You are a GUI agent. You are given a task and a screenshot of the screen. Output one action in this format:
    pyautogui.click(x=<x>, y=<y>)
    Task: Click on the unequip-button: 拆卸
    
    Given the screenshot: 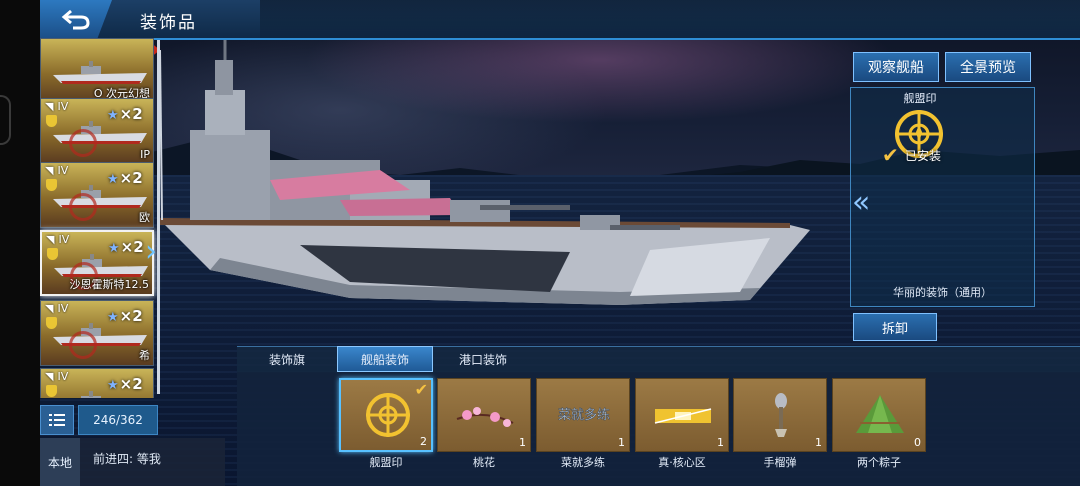 What is the action you would take?
    pyautogui.click(x=895, y=327)
    